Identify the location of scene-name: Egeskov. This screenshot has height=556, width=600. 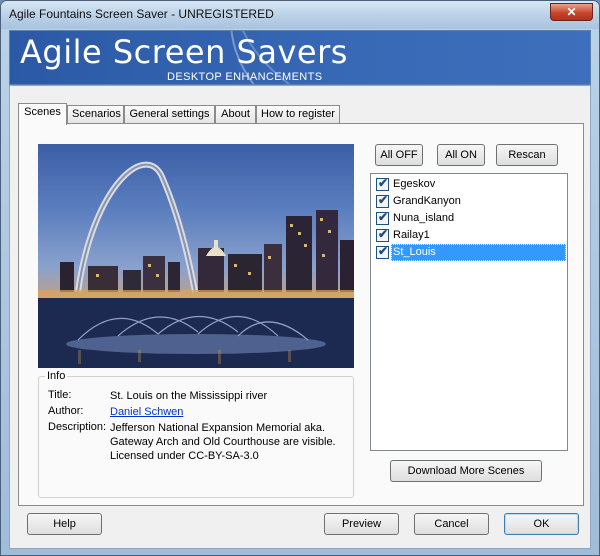
(414, 184).